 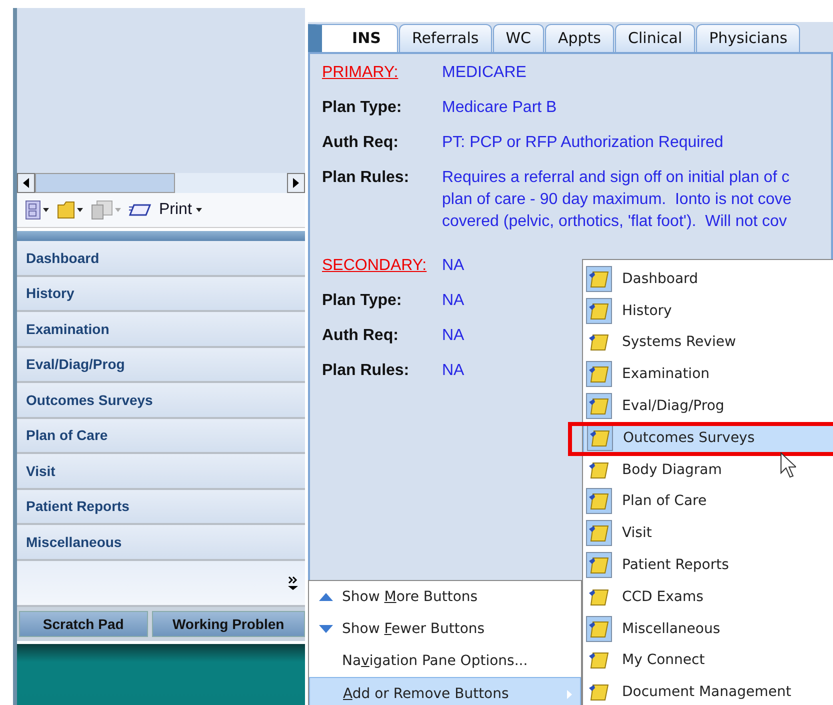 What do you see at coordinates (484, 73) in the screenshot?
I see `insurance-name: MEDICARE` at bounding box center [484, 73].